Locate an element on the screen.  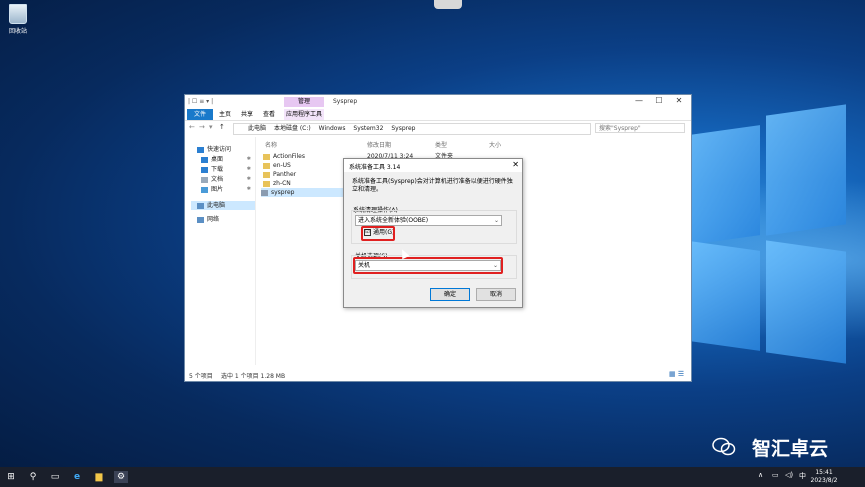
clock: 15:41 2023/8/2 is located at coordinates (824, 477).